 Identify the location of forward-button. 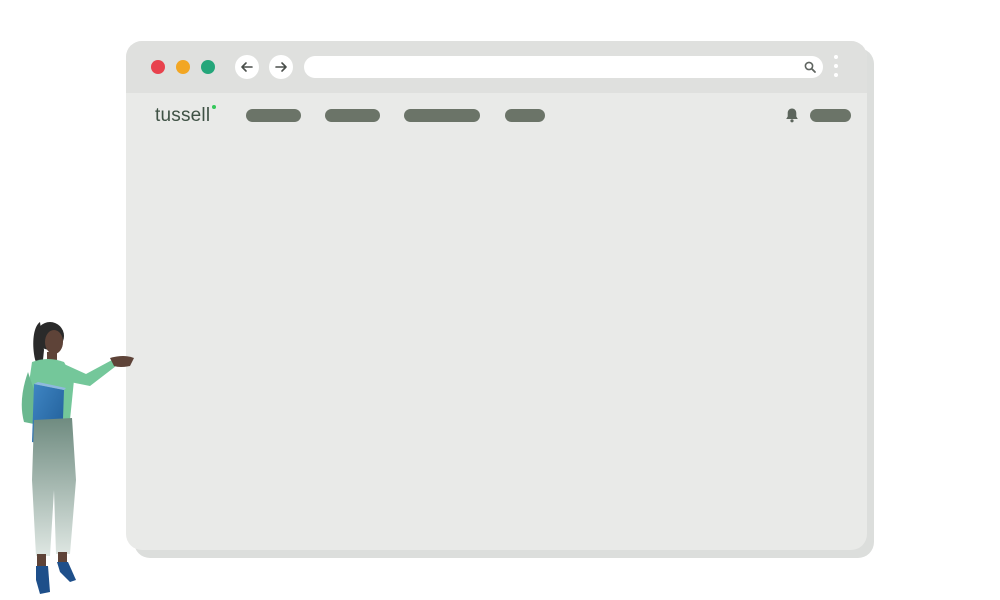
(281, 67).